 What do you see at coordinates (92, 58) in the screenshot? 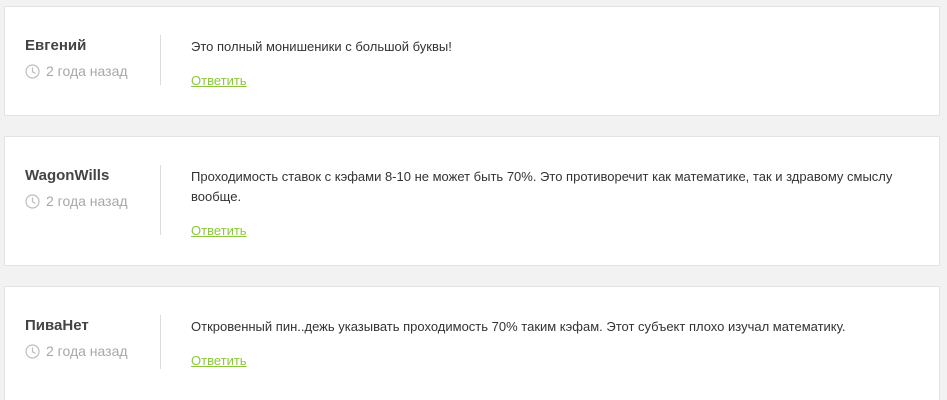
I see `comment-meta: Евгений 2 года назад` at bounding box center [92, 58].